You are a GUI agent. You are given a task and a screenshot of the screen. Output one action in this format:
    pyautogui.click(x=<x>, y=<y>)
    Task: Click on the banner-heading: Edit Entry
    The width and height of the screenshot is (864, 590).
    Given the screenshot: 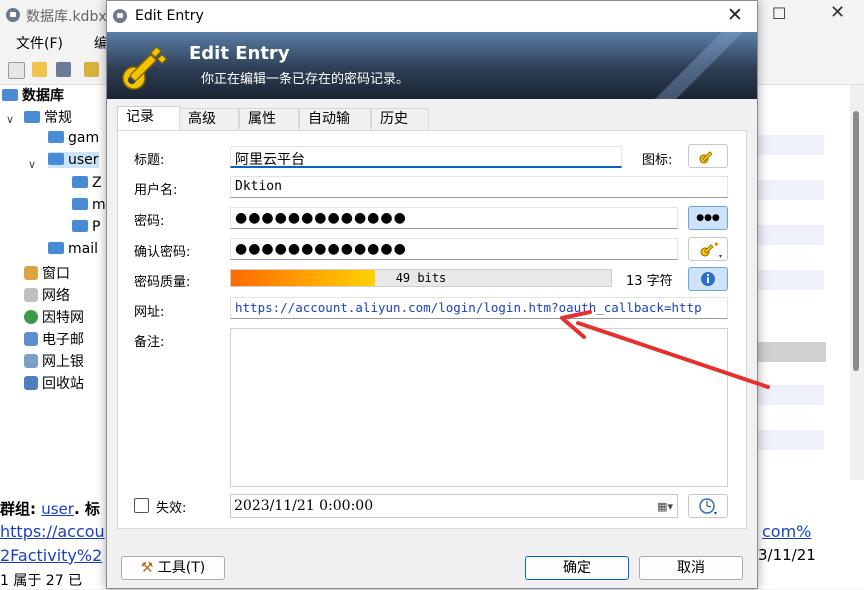 What is the action you would take?
    pyautogui.click(x=239, y=53)
    